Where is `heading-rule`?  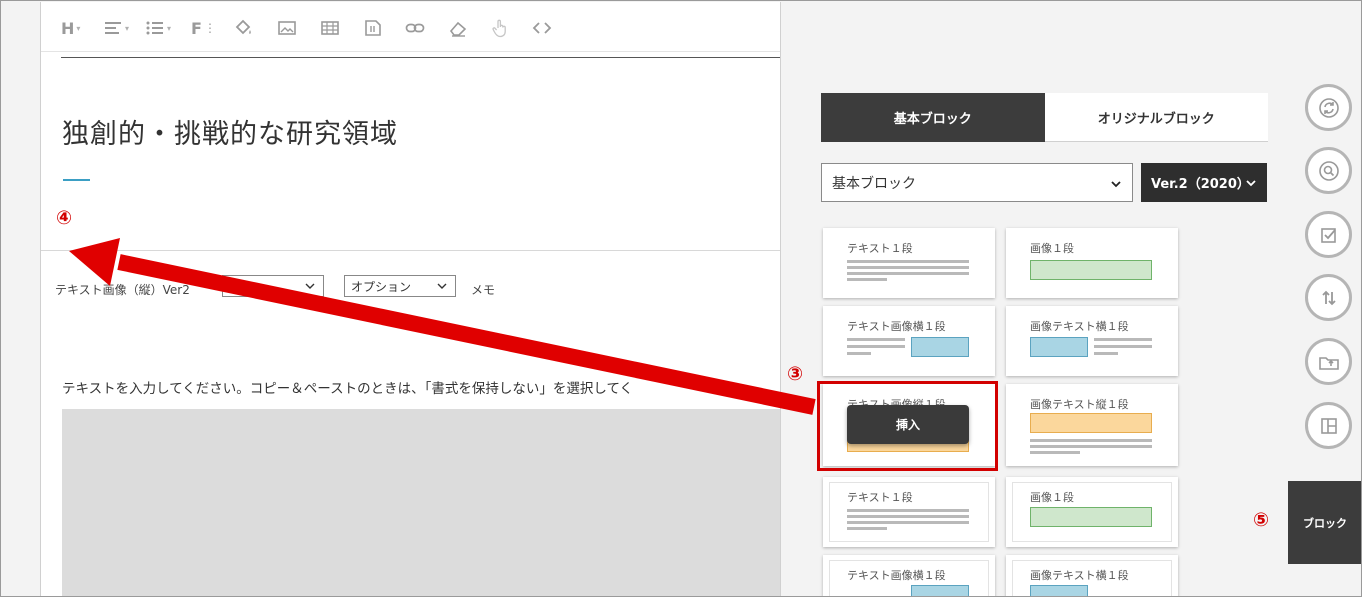
heading-rule is located at coordinates (420, 57).